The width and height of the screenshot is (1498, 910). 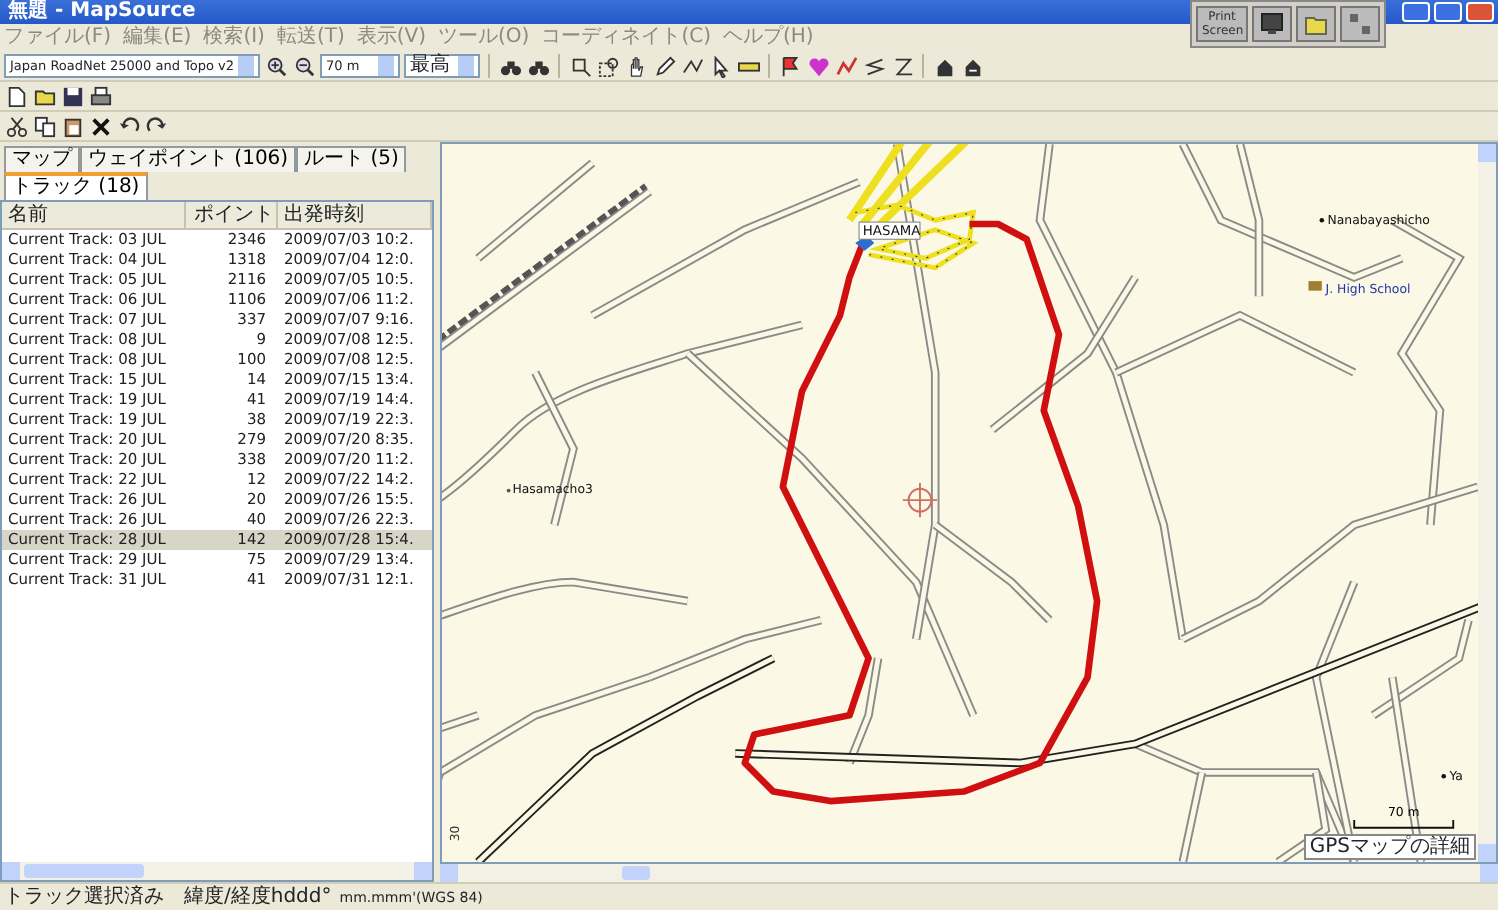 I want to click on status-text: トラック選択済み, so click(x=84, y=897).